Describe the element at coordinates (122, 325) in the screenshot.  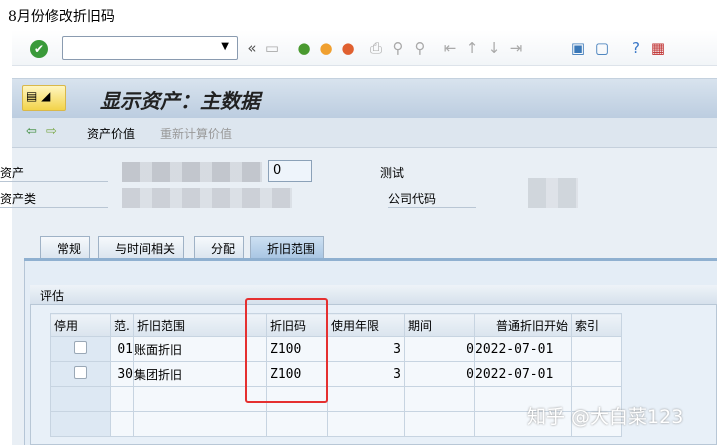
I see `col-area: 范.` at that location.